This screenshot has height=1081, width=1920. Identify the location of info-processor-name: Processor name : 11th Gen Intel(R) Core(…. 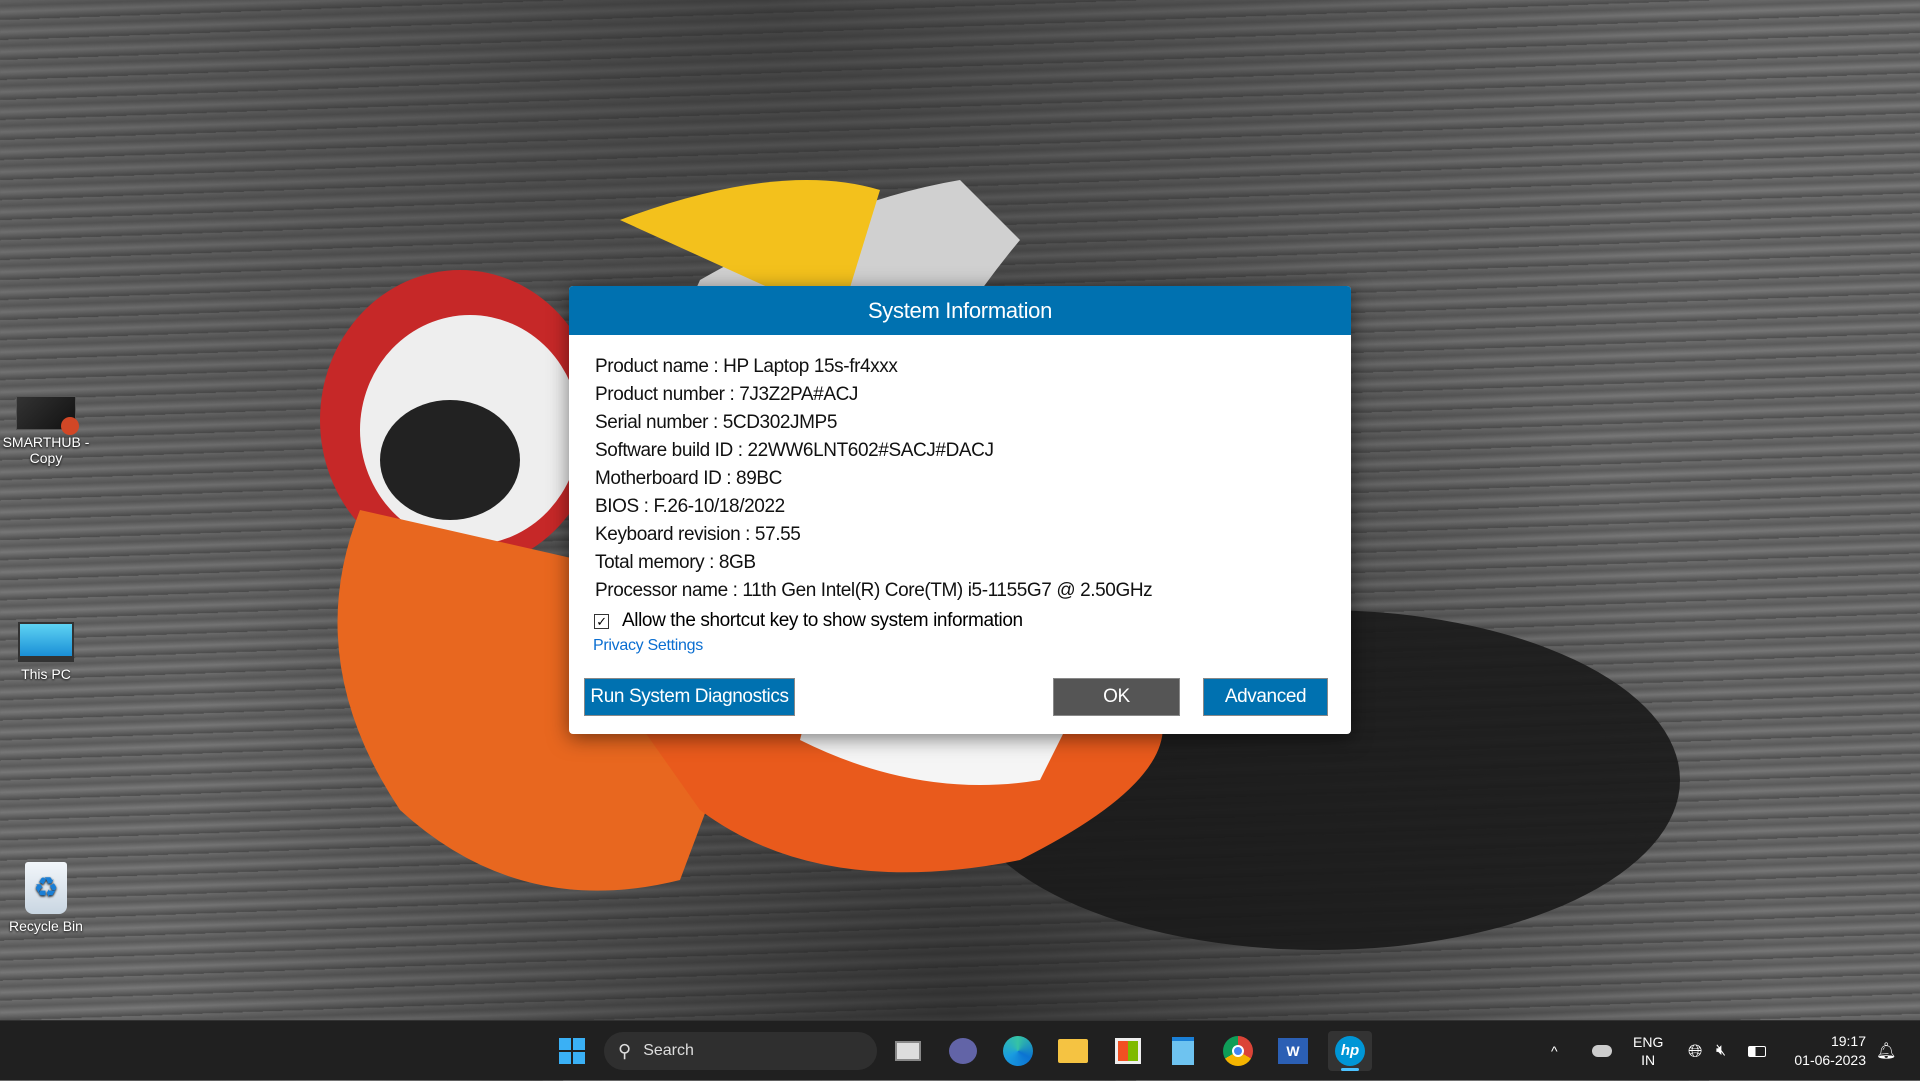
(874, 590).